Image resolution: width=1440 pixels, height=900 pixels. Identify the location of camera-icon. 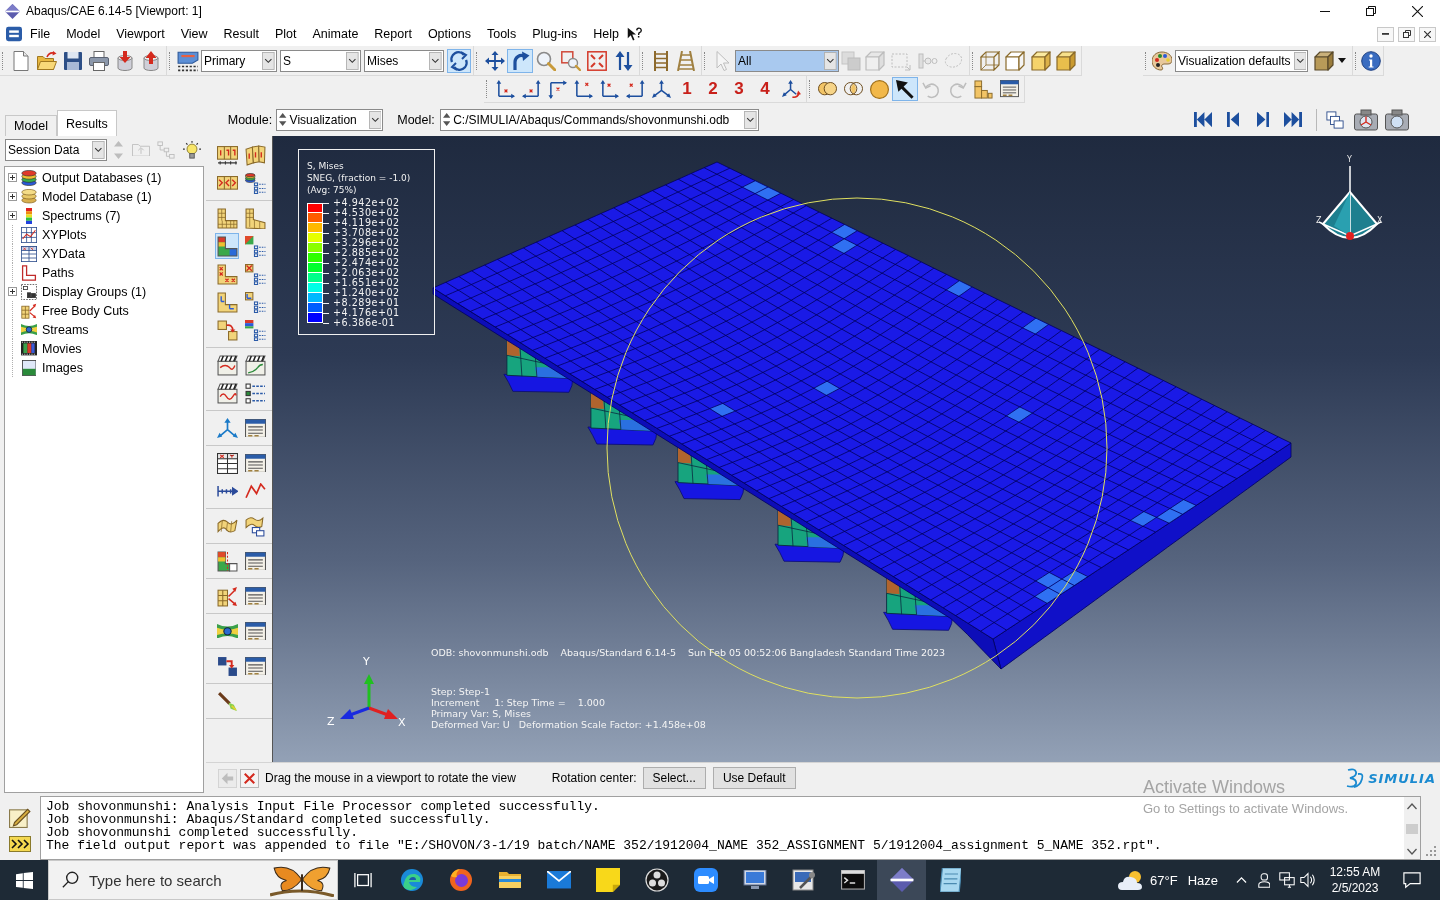
(1365, 119).